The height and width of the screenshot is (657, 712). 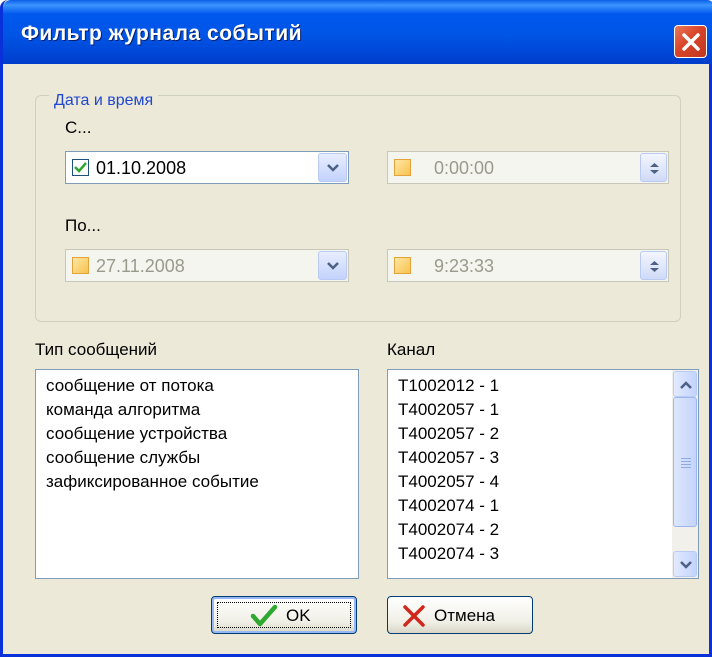 I want to click on channel-scrollbar, so click(x=685, y=474).